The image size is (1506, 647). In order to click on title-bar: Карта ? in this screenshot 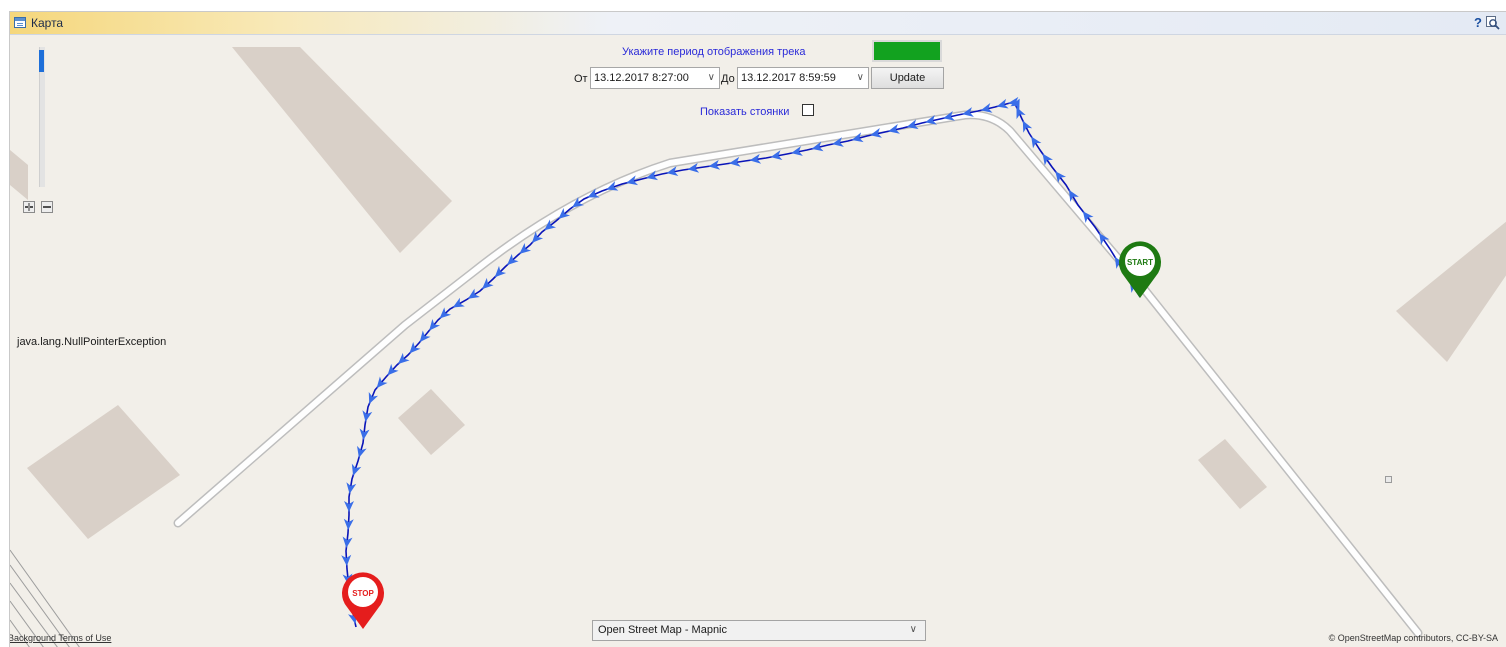, I will do `click(758, 23)`.